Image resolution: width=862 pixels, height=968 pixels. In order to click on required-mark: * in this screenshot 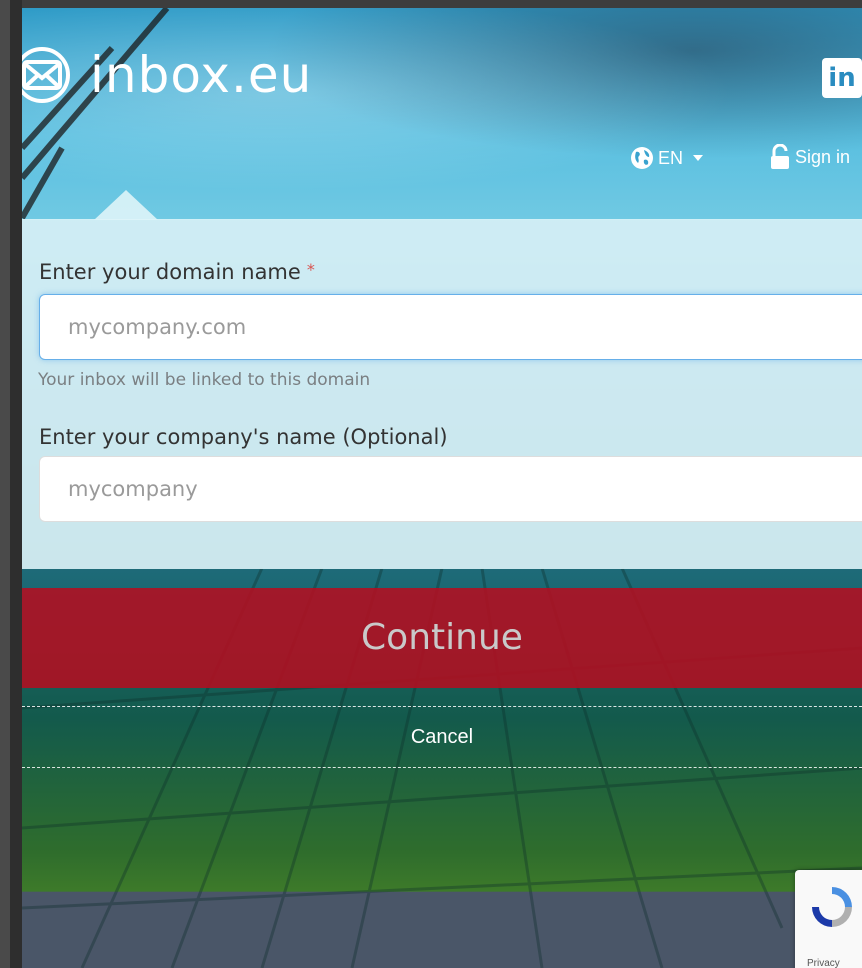, I will do `click(310, 269)`.